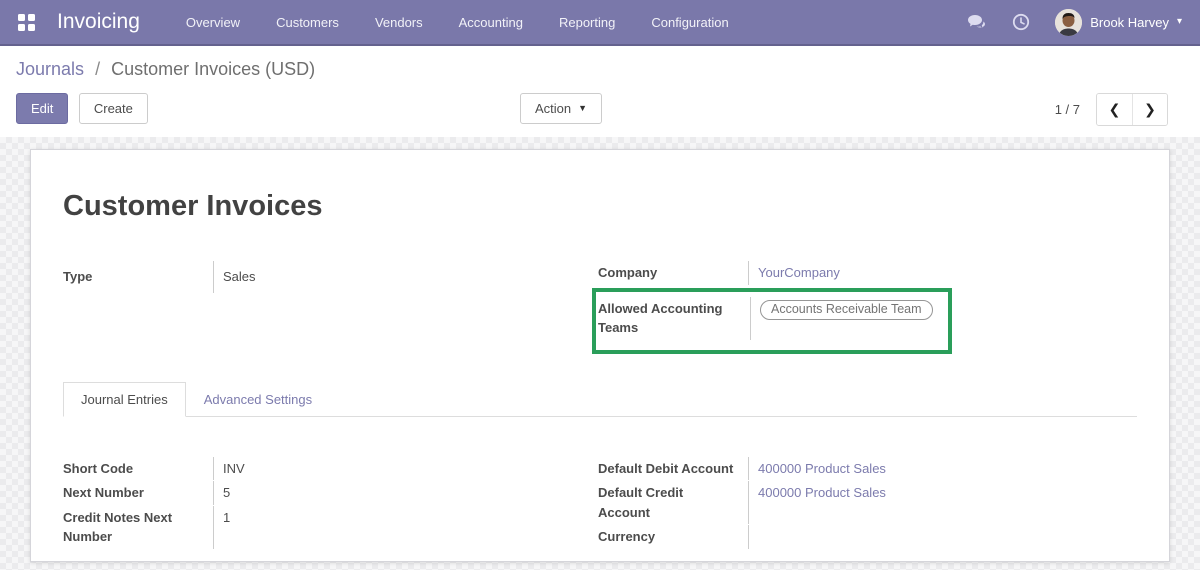 Image resolution: width=1200 pixels, height=570 pixels. What do you see at coordinates (98, 468) in the screenshot?
I see `field-label-short-code: Short Code` at bounding box center [98, 468].